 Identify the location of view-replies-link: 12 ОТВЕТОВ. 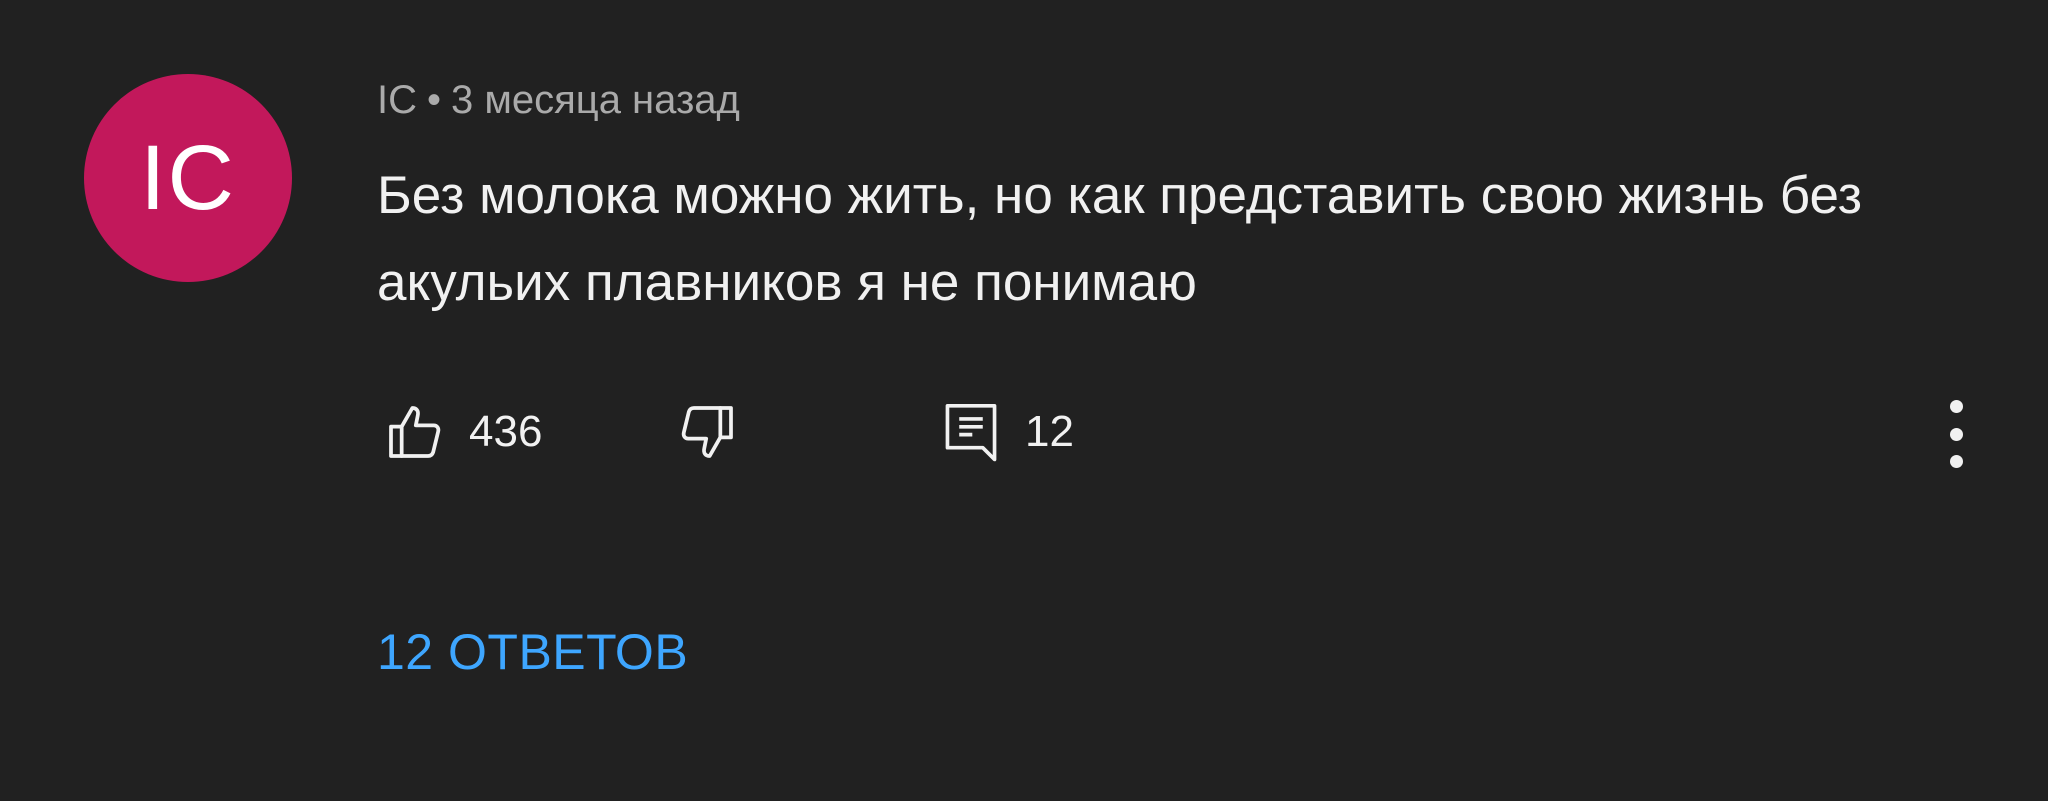
(532, 652).